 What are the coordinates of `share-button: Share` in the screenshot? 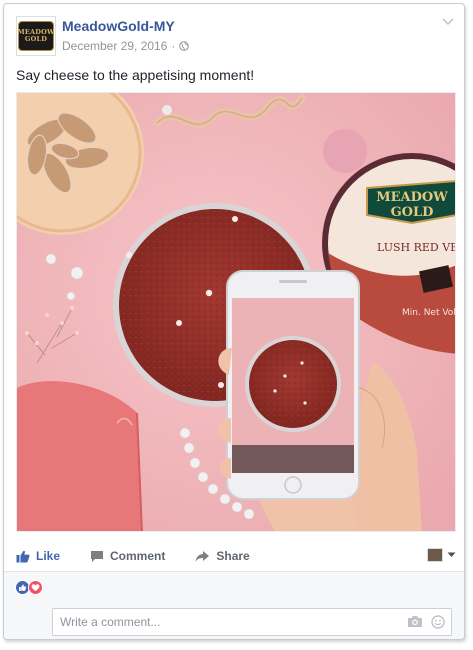 It's located at (222, 556).